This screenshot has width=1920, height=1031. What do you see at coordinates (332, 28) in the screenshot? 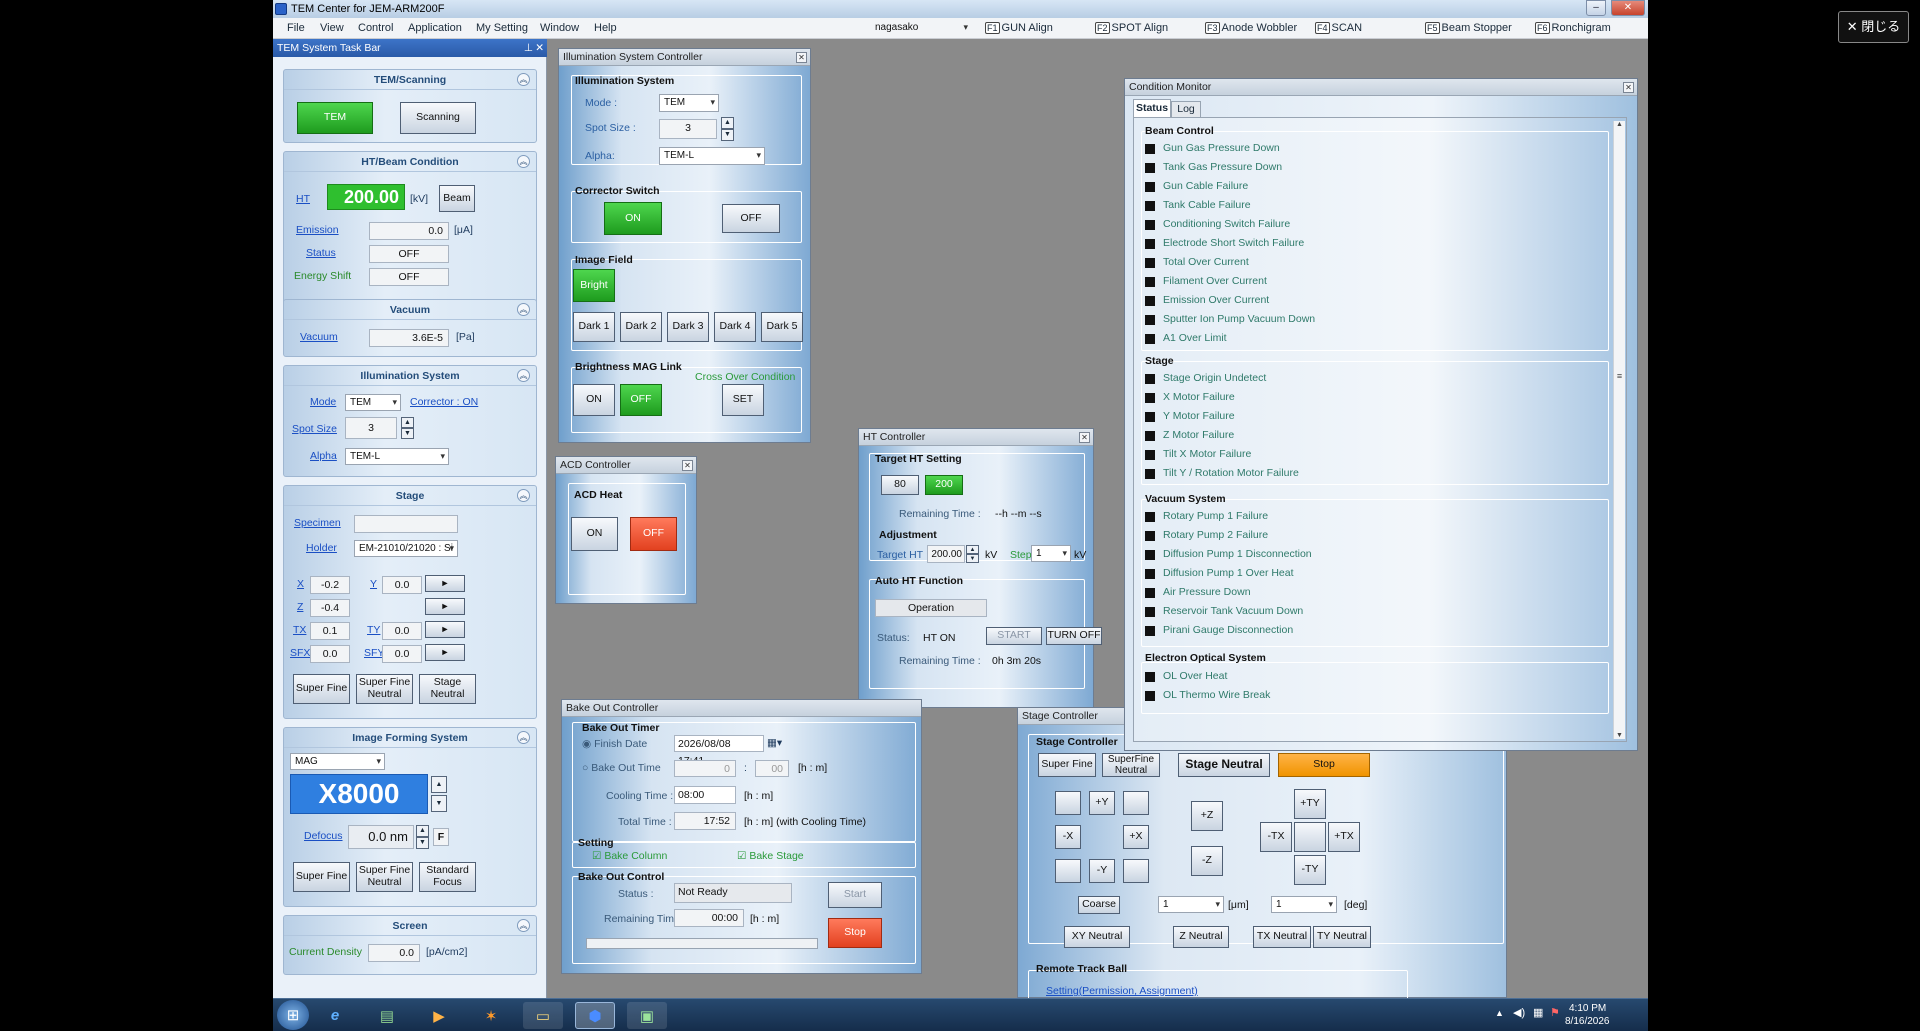
I see `menu-view: View` at bounding box center [332, 28].